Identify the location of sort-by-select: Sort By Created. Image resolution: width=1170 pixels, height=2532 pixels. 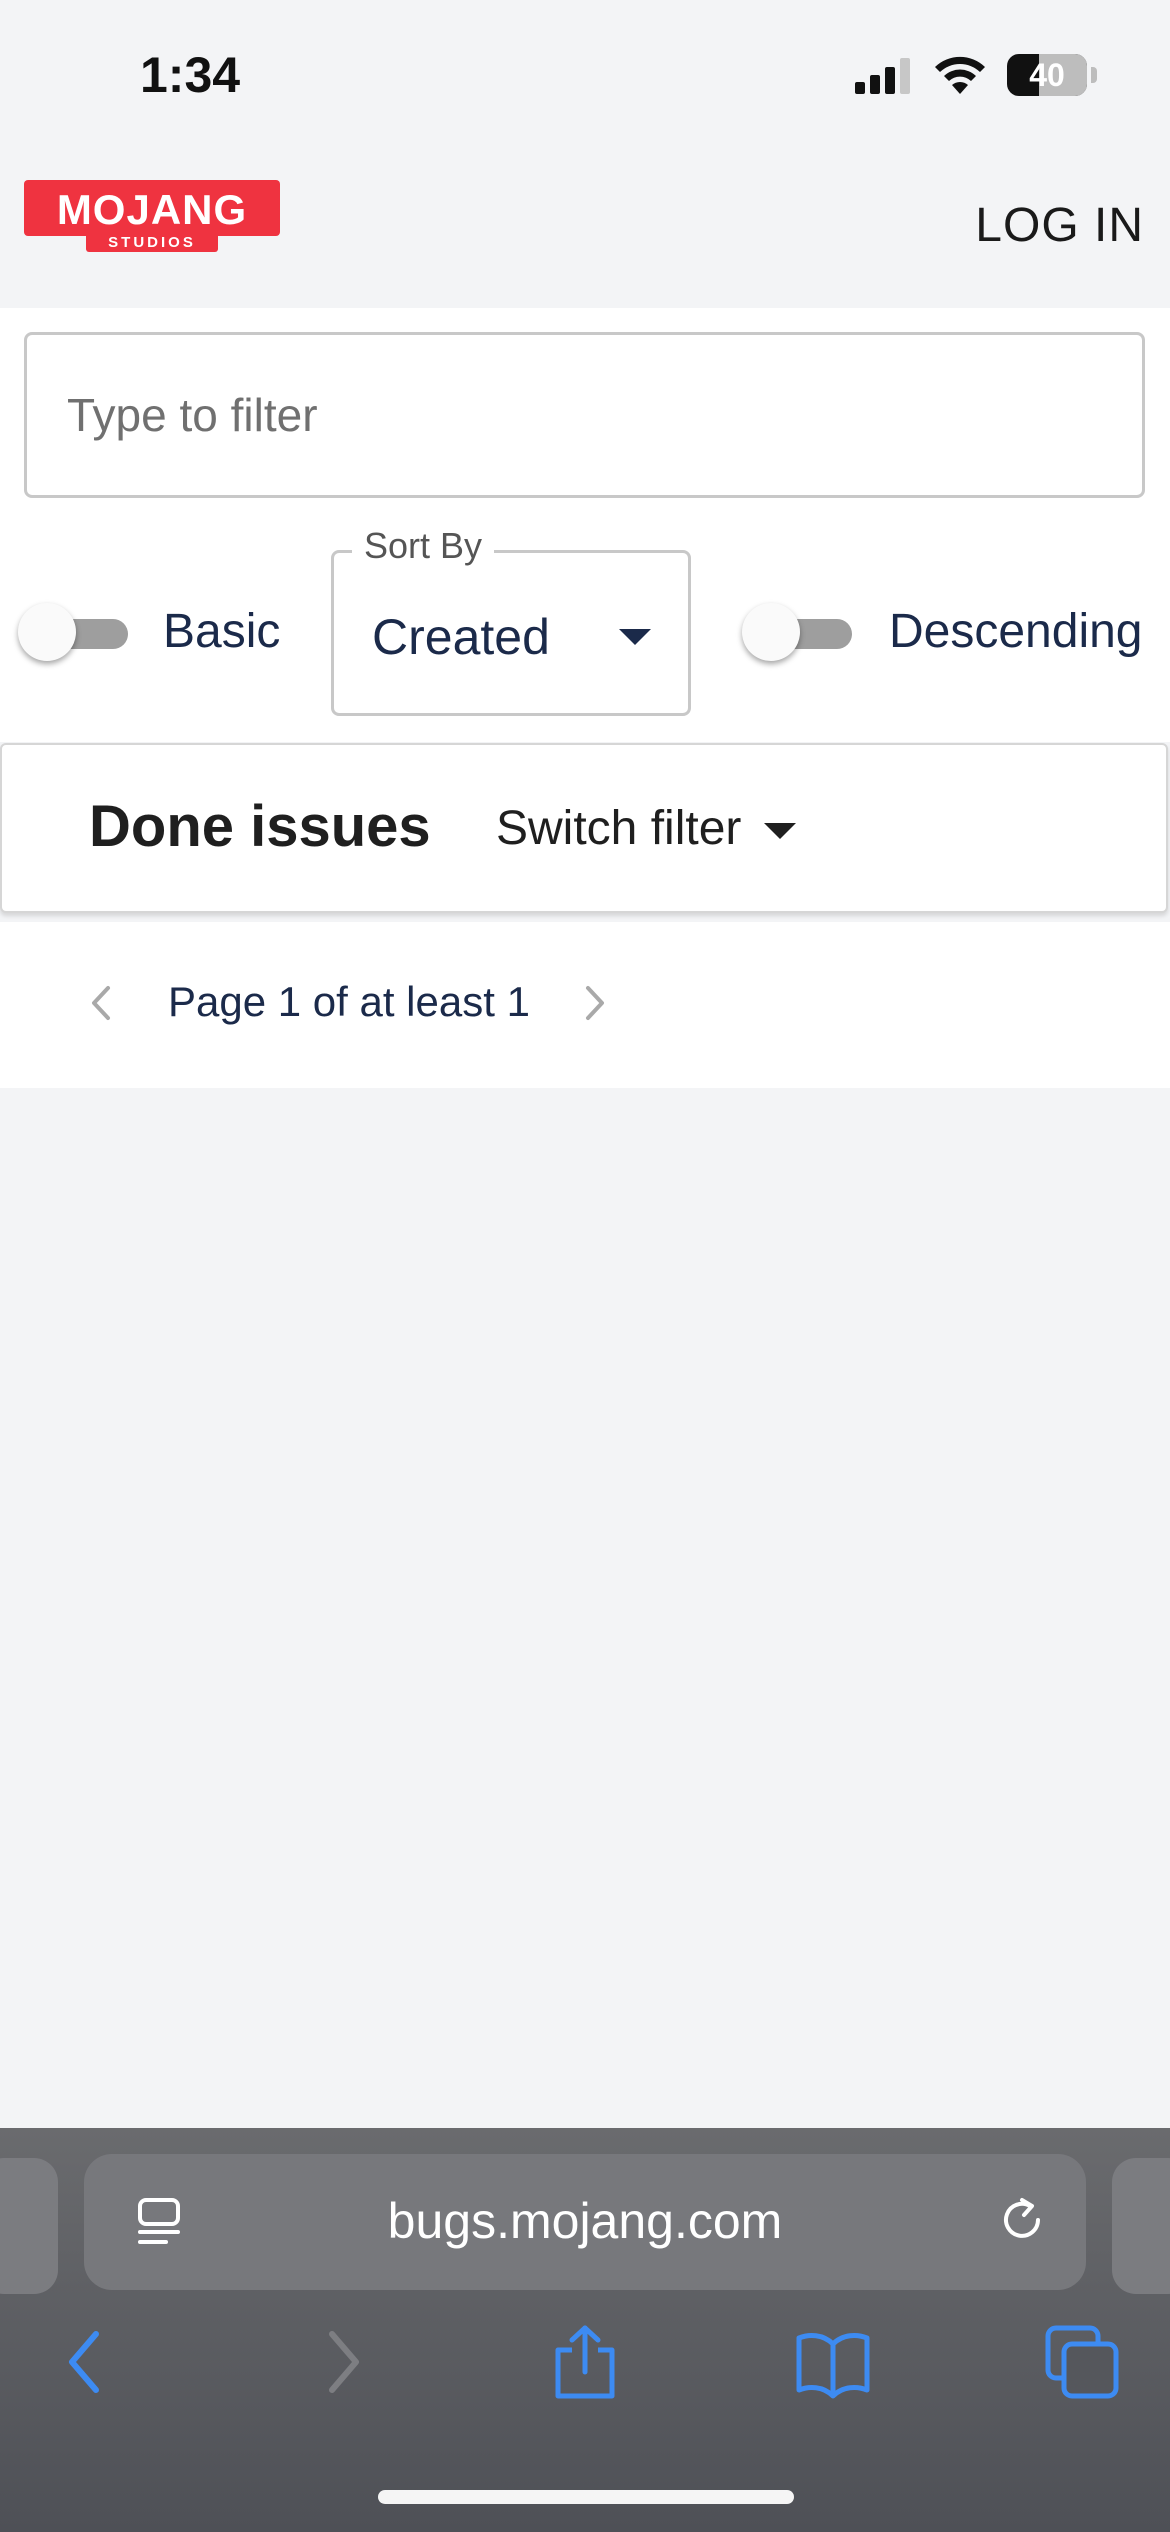
(511, 620).